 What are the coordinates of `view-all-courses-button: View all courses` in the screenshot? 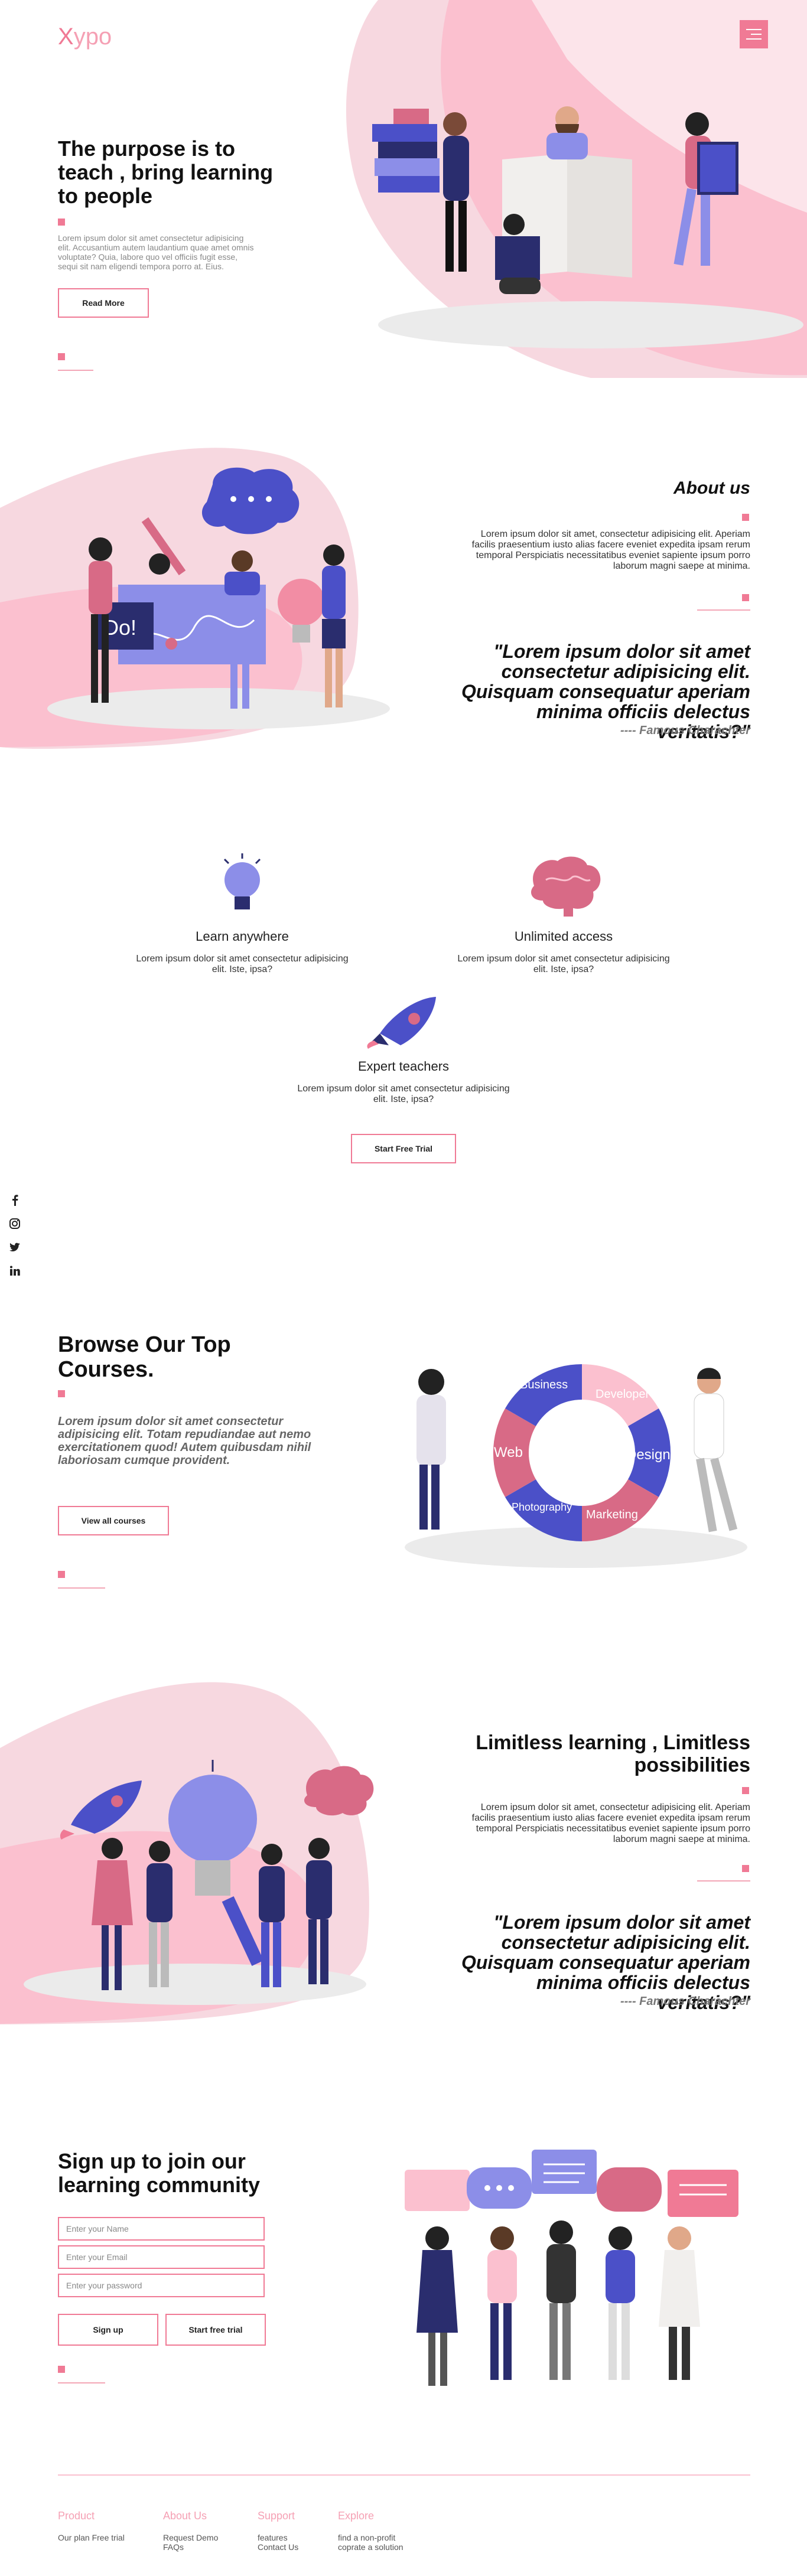 It's located at (113, 1521).